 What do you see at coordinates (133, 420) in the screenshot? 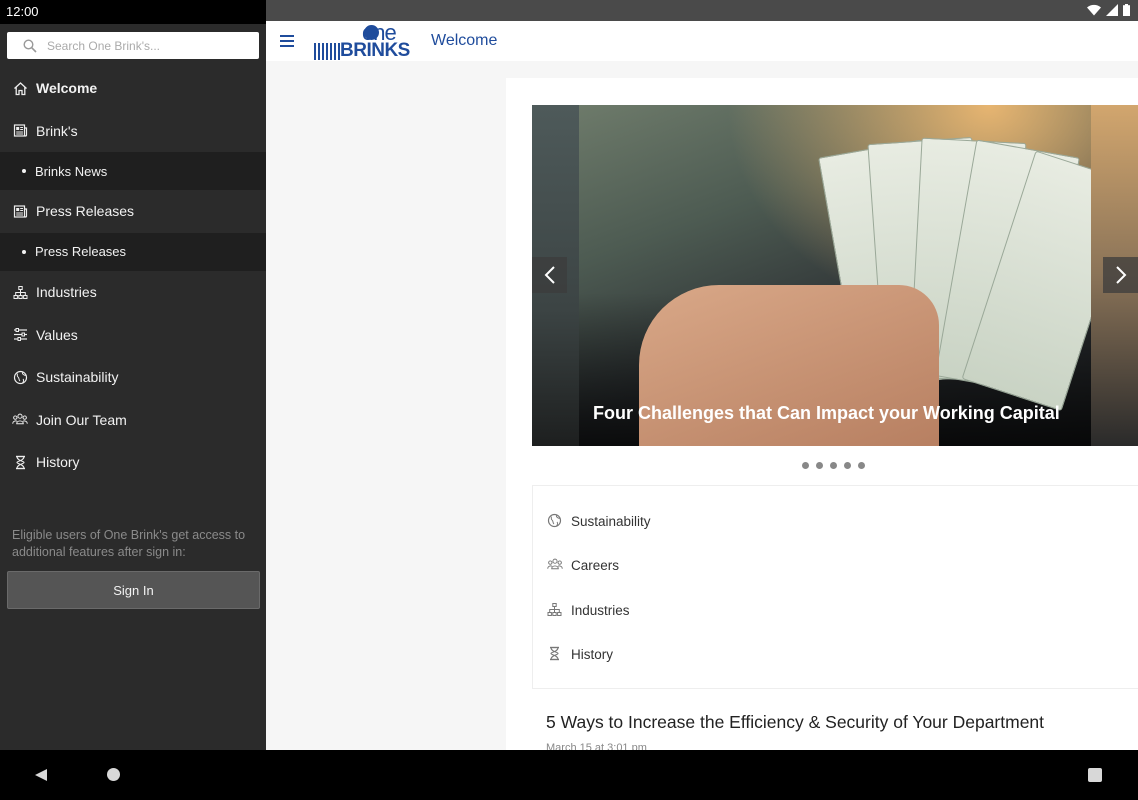
I see `sidebar-item-join-our-team: Join Our Team` at bounding box center [133, 420].